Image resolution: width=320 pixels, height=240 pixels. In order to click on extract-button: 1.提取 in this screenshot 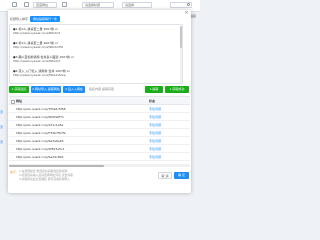, I will do `click(154, 89)`.